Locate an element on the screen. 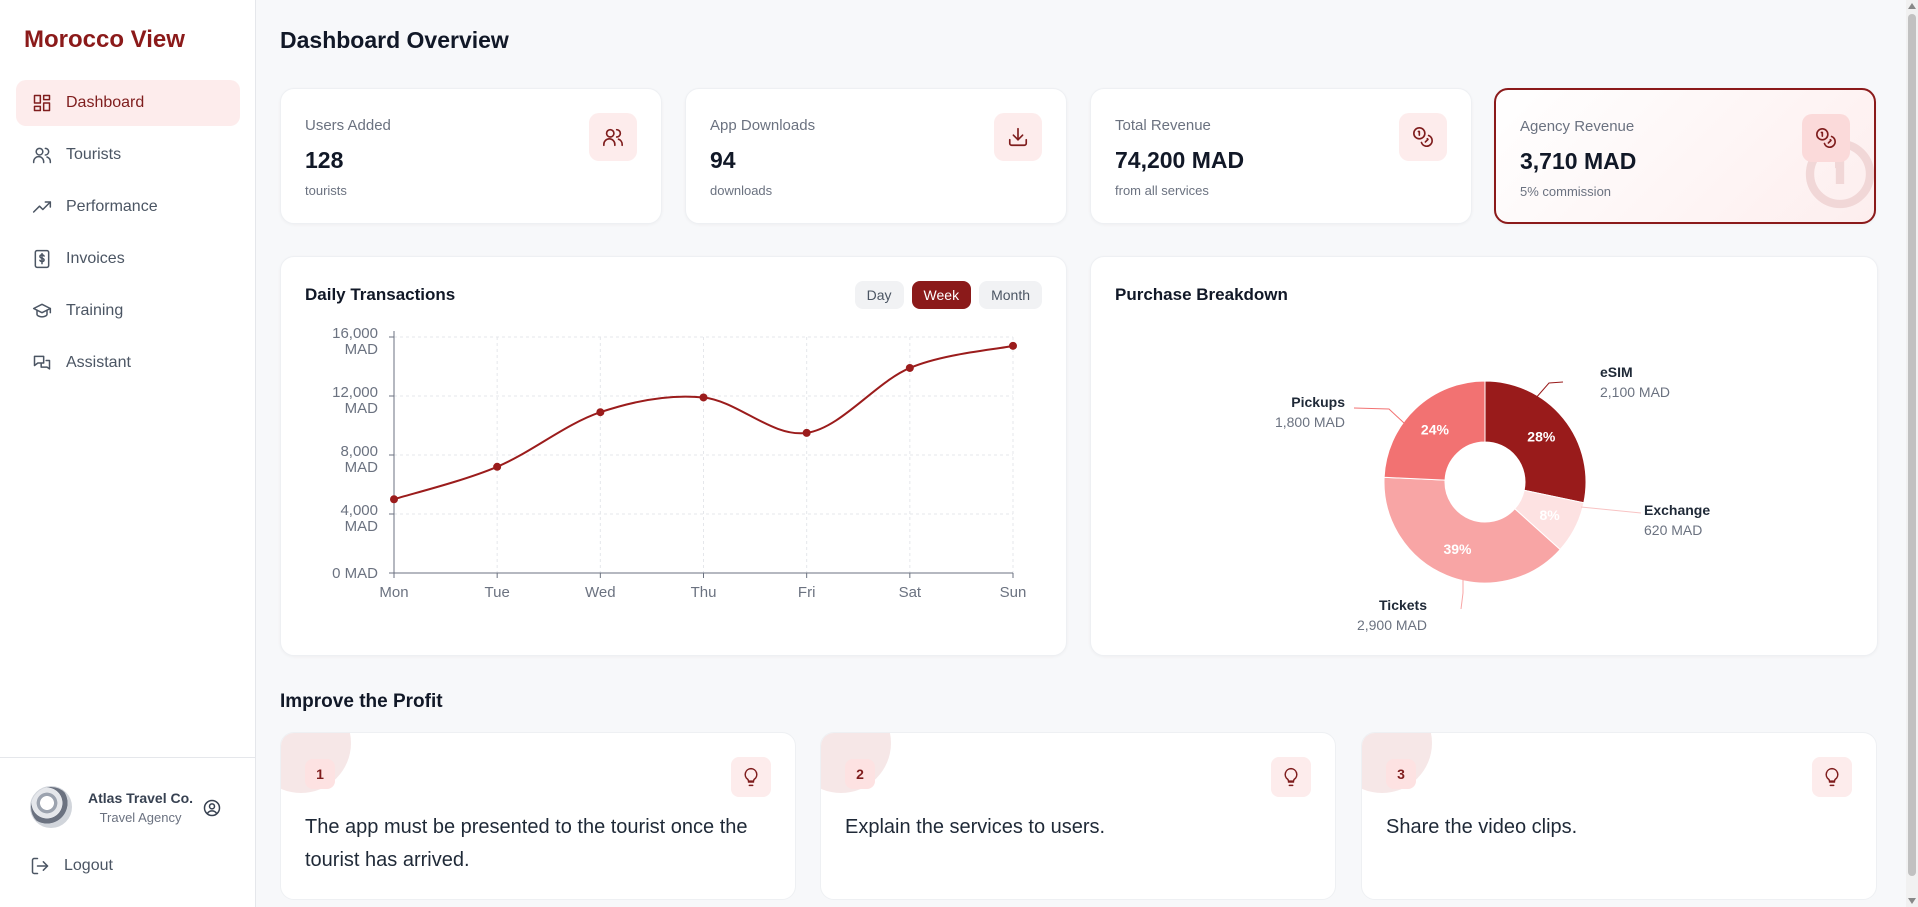  y-tick-label: 16,000 MAD is located at coordinates (355, 341).